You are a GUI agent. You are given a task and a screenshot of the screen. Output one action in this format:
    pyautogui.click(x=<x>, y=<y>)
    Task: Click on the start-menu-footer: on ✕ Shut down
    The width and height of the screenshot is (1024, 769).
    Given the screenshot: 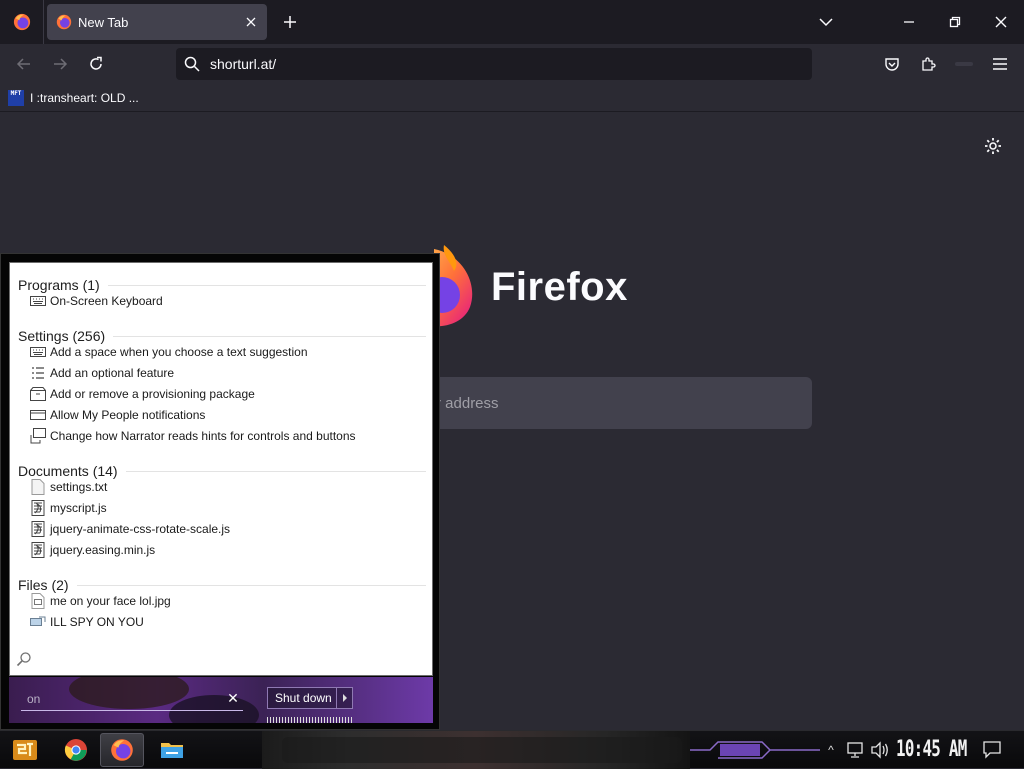 What is the action you would take?
    pyautogui.click(x=221, y=700)
    